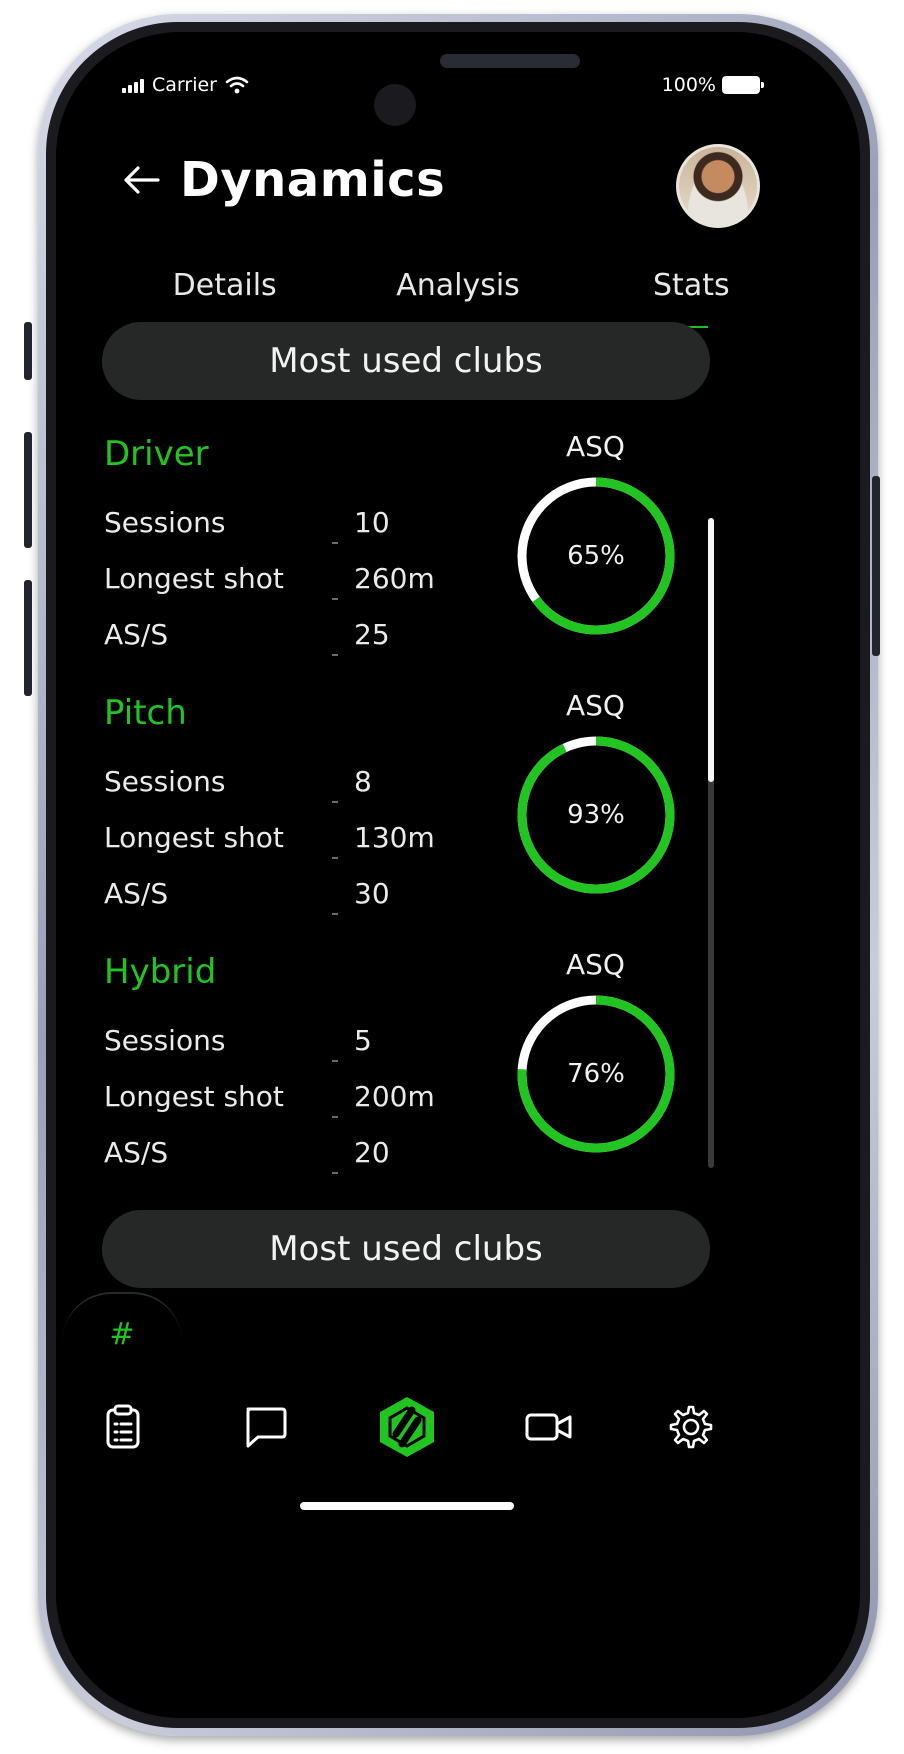  Describe the element at coordinates (458, 1437) in the screenshot. I see `bottom-nav` at that location.